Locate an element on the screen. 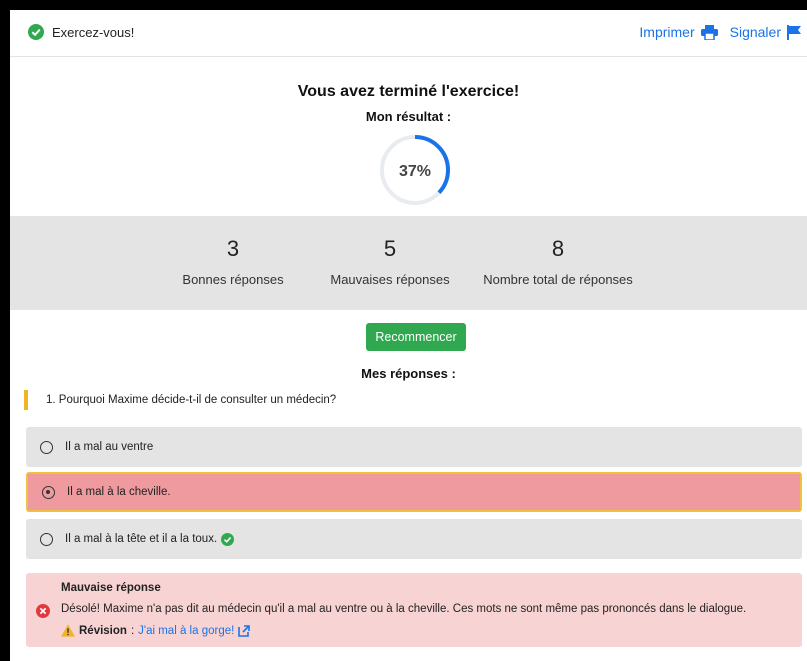 This screenshot has height=661, width=807. stat-total-label: Nombre total de réponses is located at coordinates (558, 279).